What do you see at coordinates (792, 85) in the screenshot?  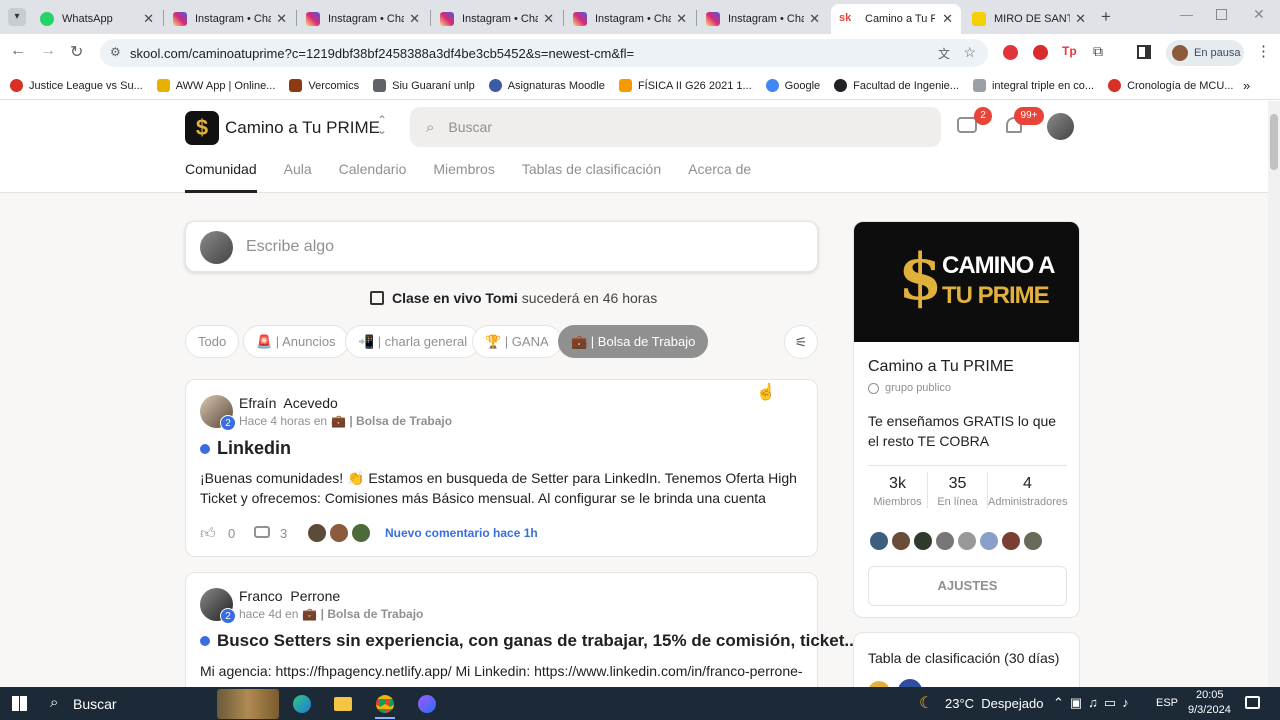 I see `bookmark: Google` at bounding box center [792, 85].